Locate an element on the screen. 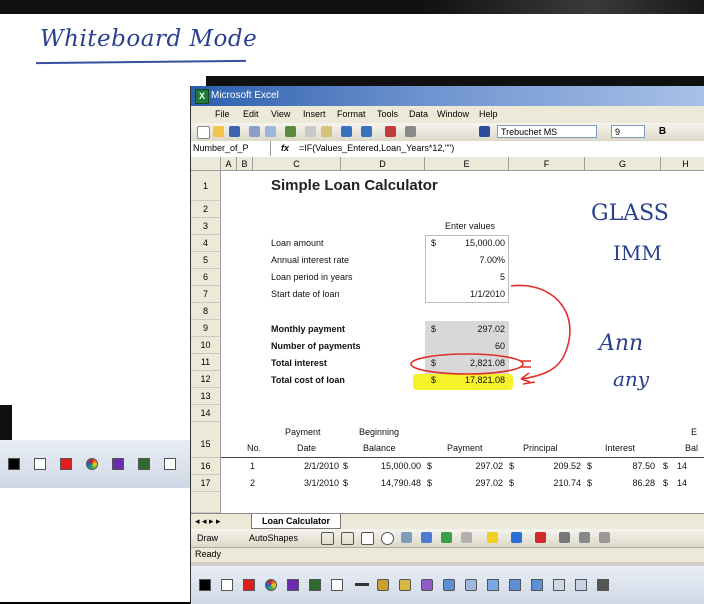 This screenshot has width=704, height=604. pointer-icon is located at coordinates (493, 585).